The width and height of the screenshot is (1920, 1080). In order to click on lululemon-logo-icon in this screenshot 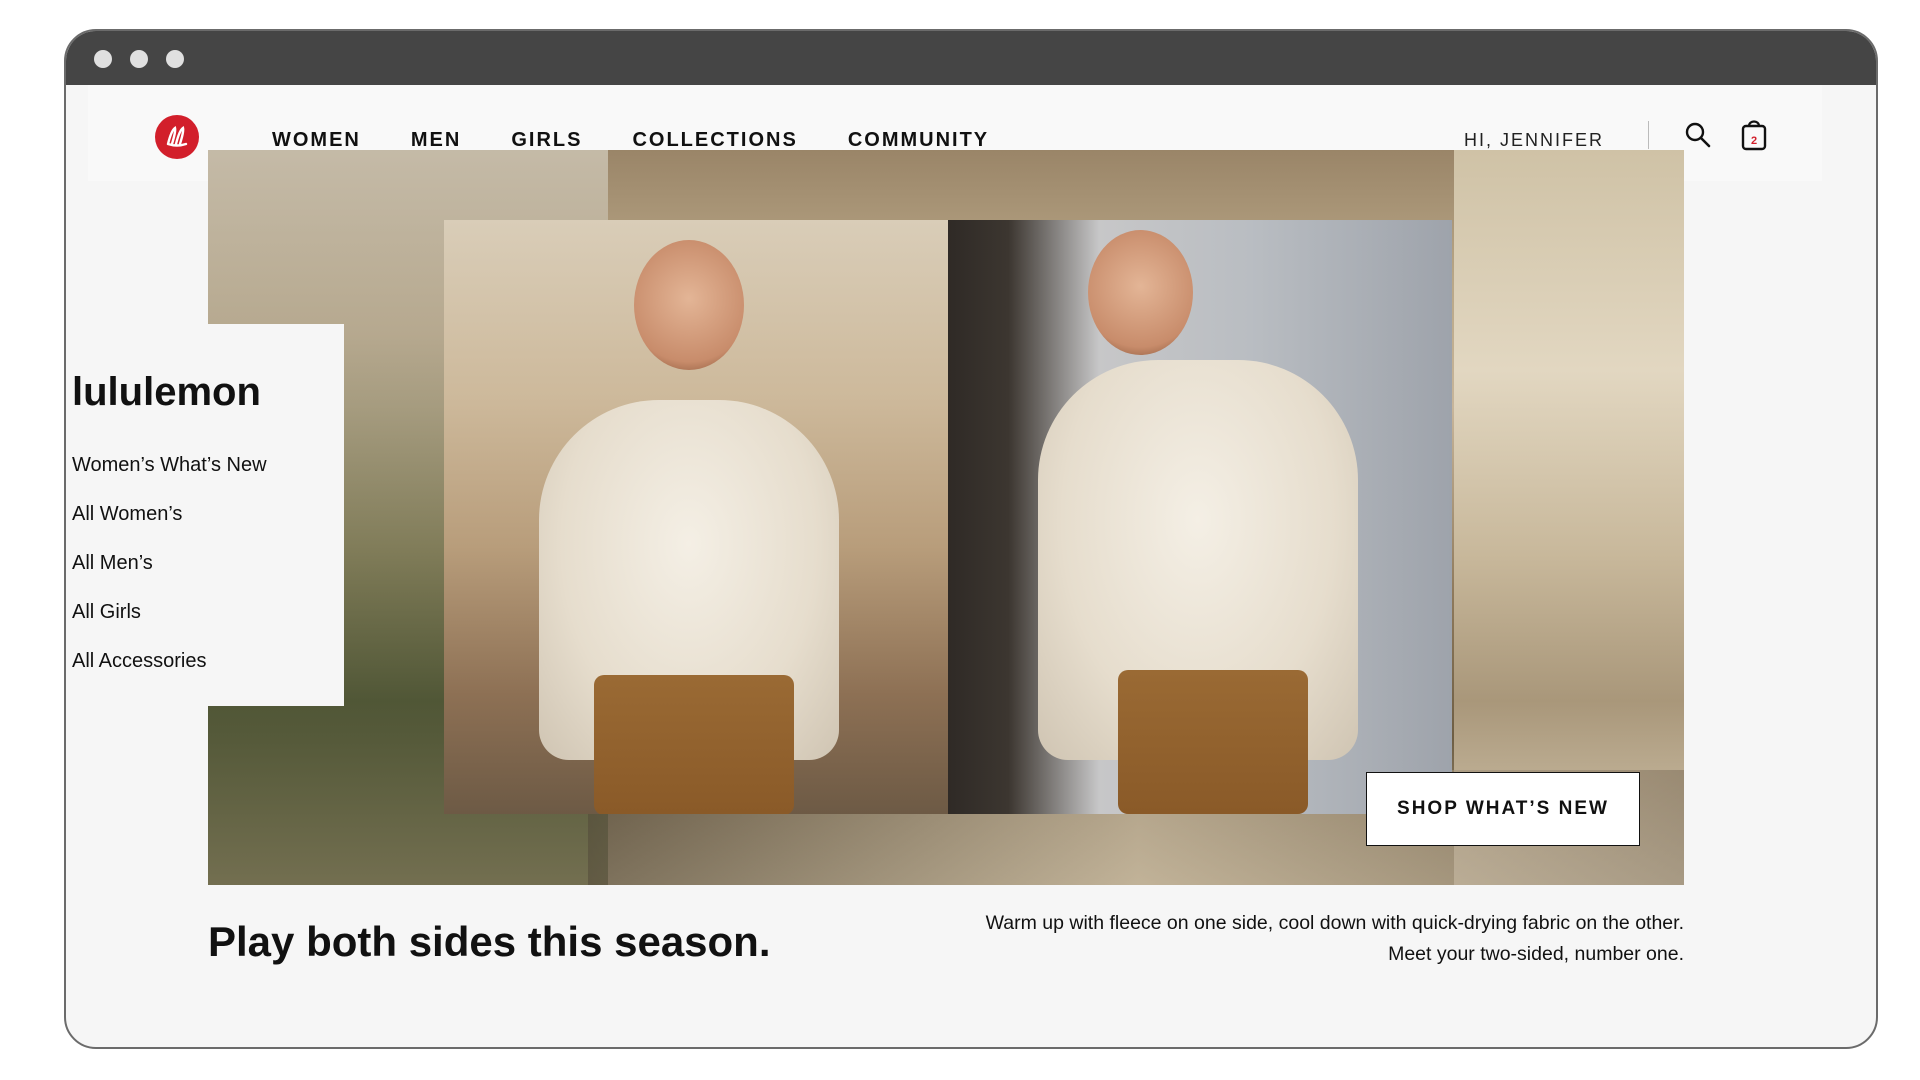, I will do `click(177, 137)`.